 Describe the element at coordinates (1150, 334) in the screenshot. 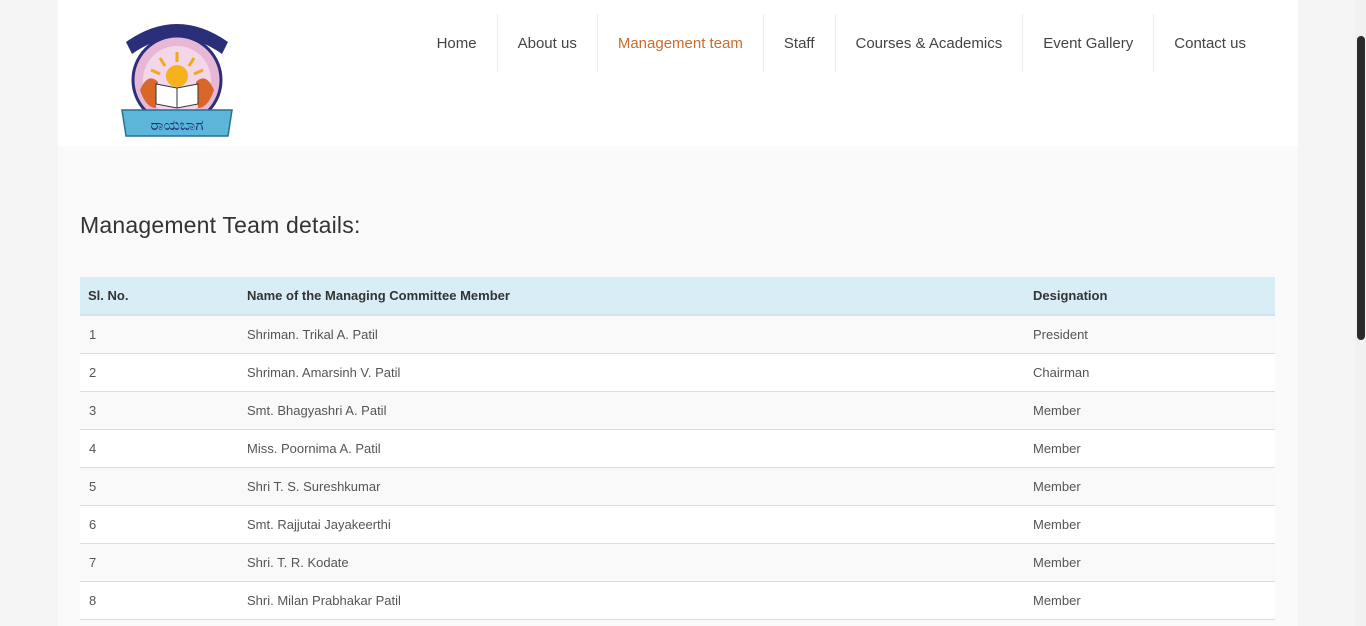

I see `cell-designation: President` at that location.